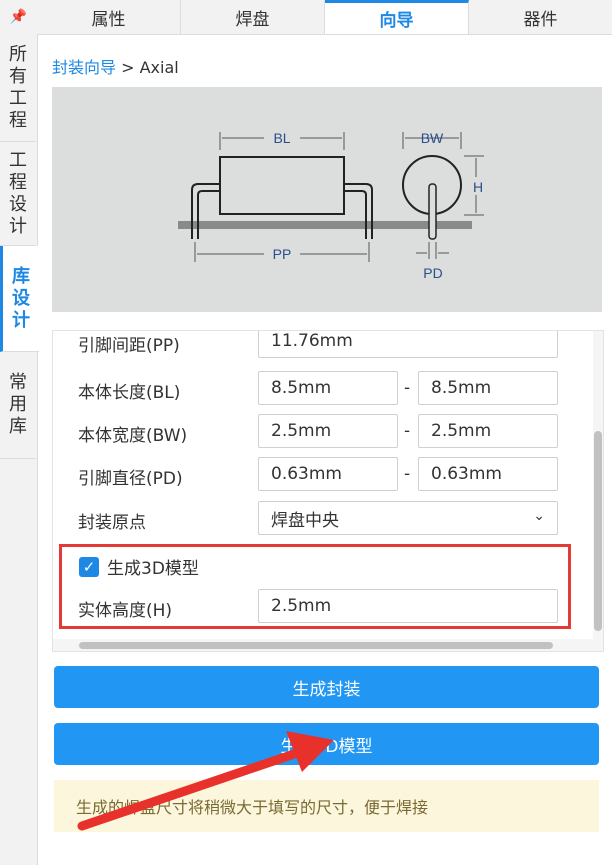 This screenshot has width=612, height=865. I want to click on breadcrumb: 封装向导 > Axial, so click(115, 66).